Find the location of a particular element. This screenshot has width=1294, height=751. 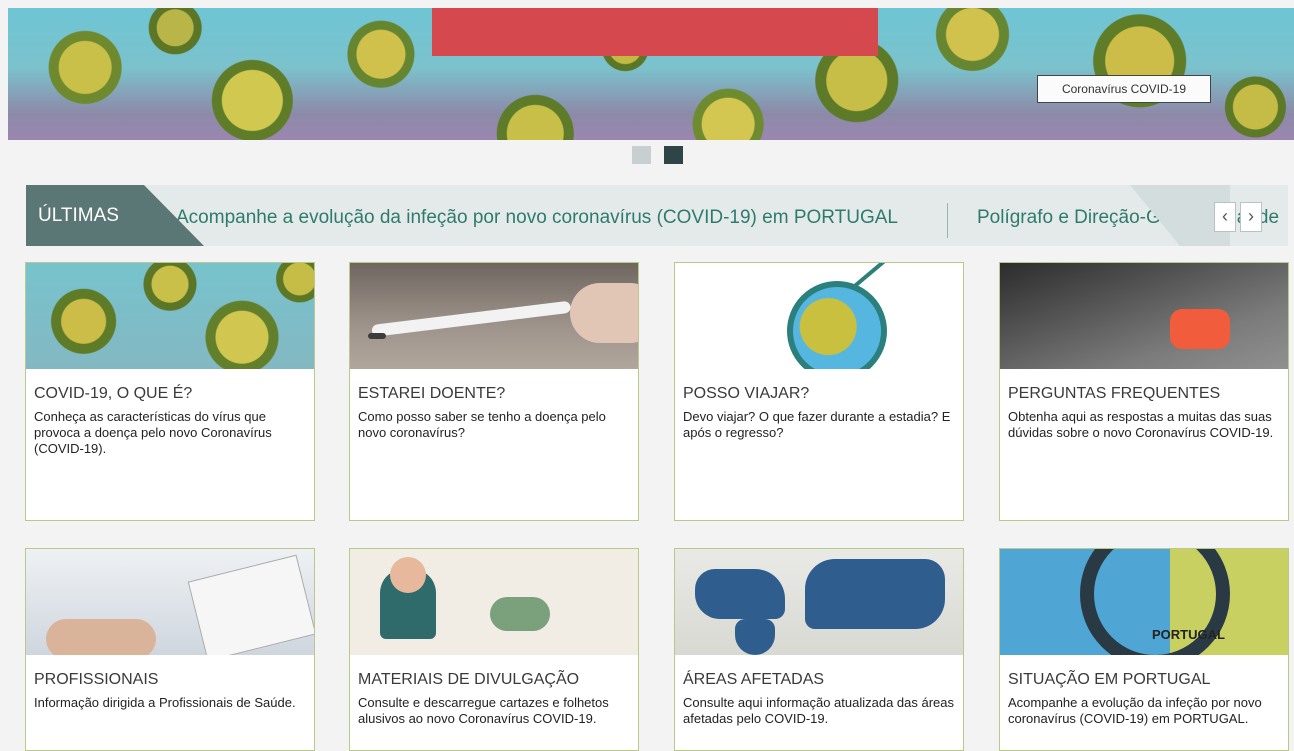

card-title: ESTAREI DOENTE? is located at coordinates (432, 393).